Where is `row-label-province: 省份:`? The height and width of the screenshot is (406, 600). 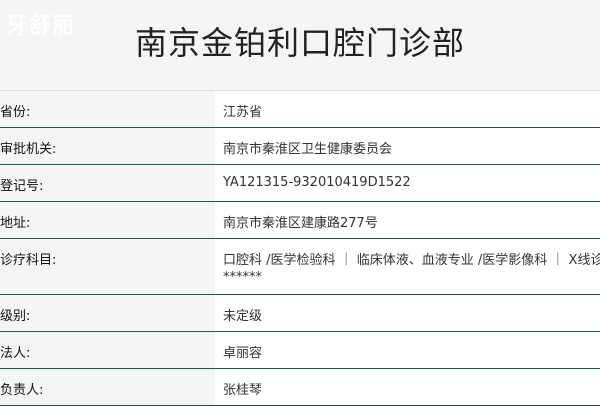 row-label-province: 省份: is located at coordinates (107, 109).